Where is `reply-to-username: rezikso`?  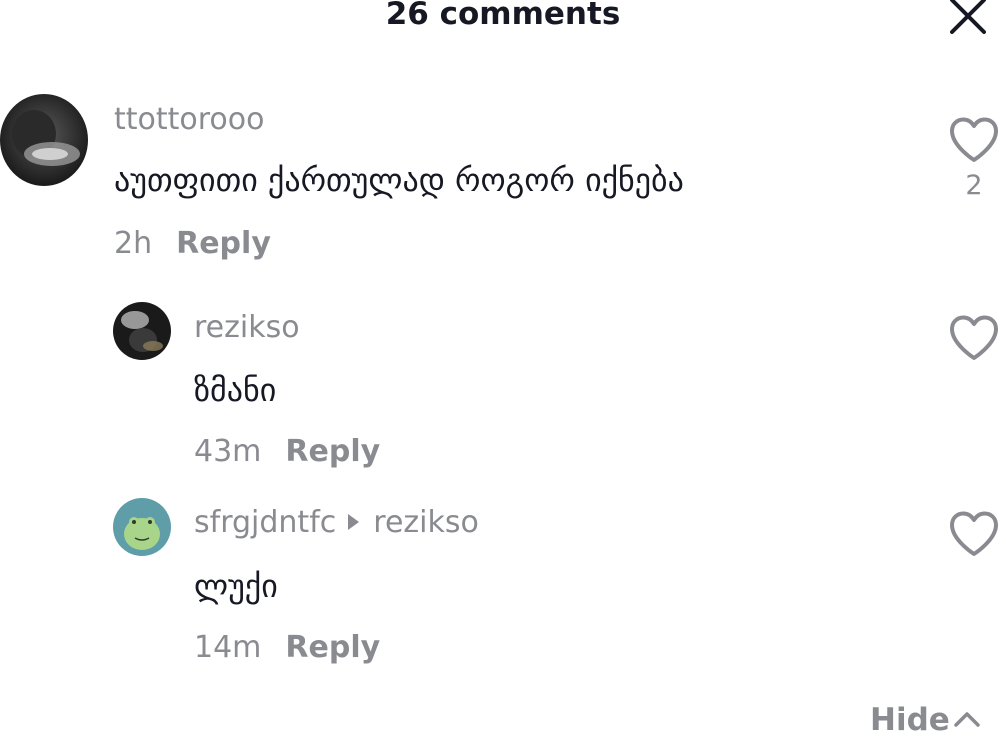
reply-to-username: rezikso is located at coordinates (426, 522).